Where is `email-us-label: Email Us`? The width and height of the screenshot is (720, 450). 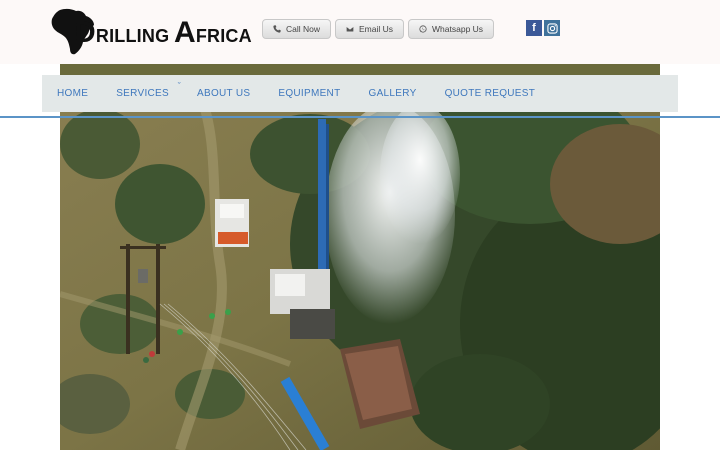 email-us-label: Email Us is located at coordinates (376, 29).